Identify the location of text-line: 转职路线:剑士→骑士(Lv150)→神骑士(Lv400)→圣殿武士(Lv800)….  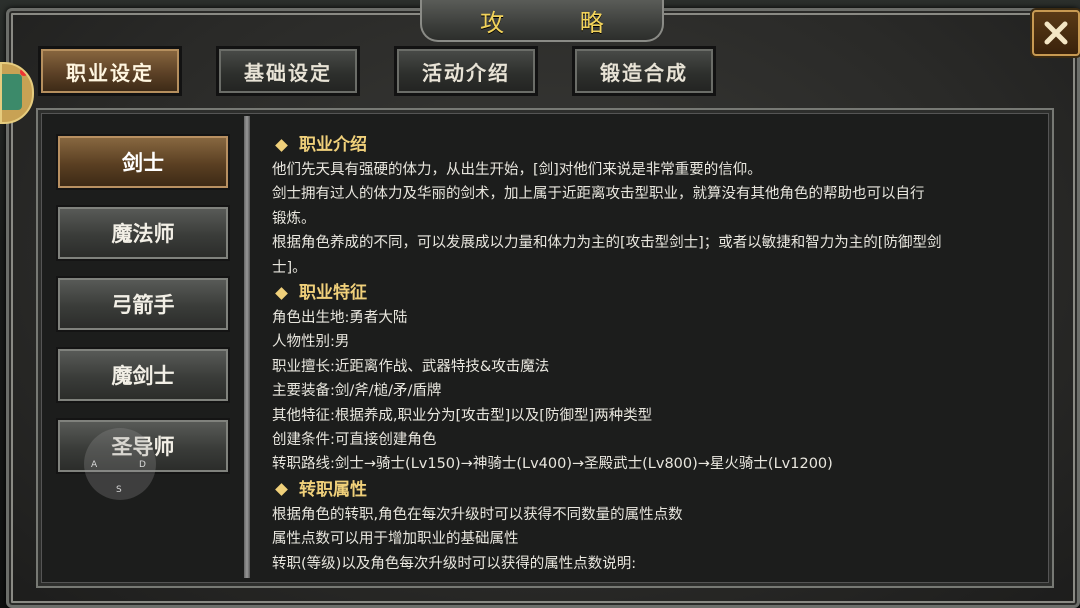
(552, 464).